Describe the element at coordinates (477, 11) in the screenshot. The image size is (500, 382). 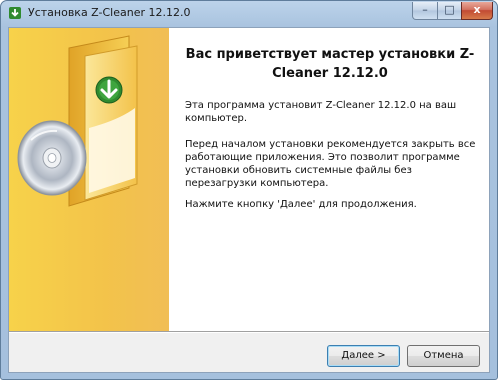
I see `close-button: x` at that location.